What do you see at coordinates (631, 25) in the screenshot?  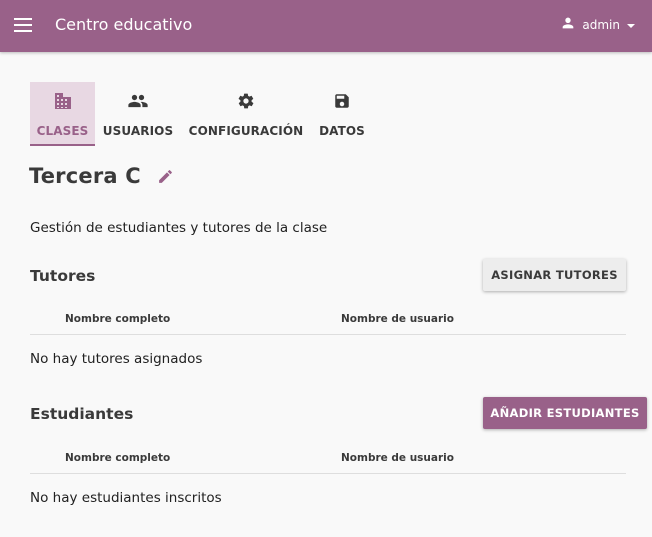 I see `caret-down-icon` at bounding box center [631, 25].